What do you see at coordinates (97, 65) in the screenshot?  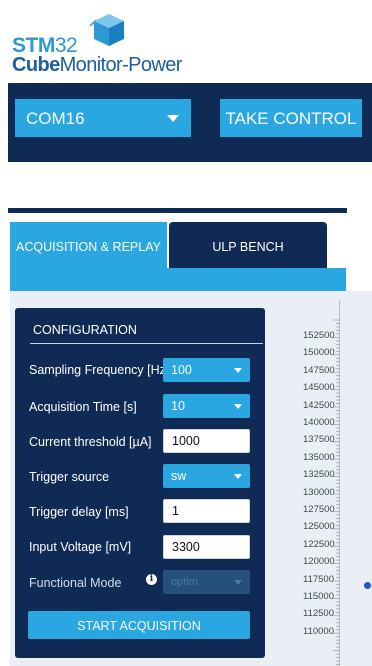 I see `logo-product-name: CubeMonitor-Power` at bounding box center [97, 65].